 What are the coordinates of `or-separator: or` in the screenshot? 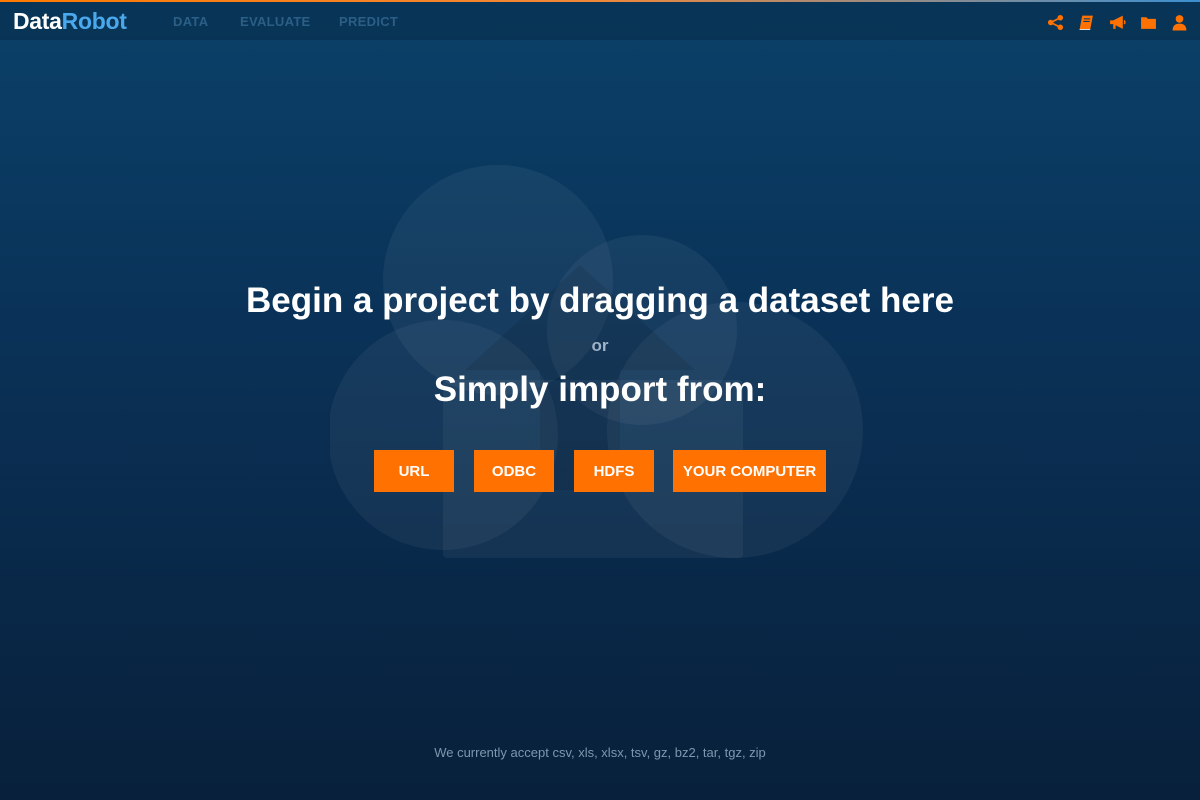 It's located at (600, 345).